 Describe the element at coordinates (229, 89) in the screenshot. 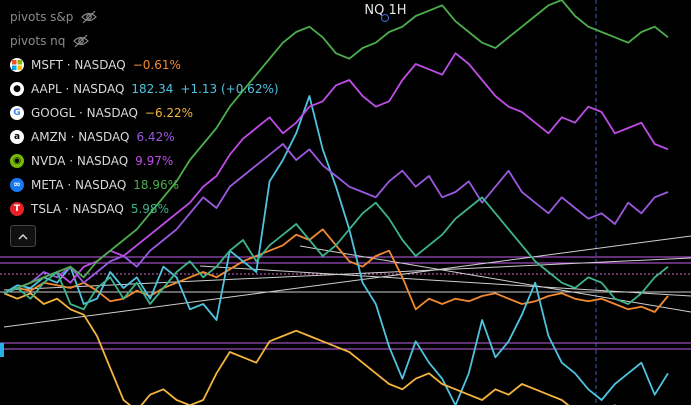

I see `symbol-change: +1.13 (+0.62%)` at that location.